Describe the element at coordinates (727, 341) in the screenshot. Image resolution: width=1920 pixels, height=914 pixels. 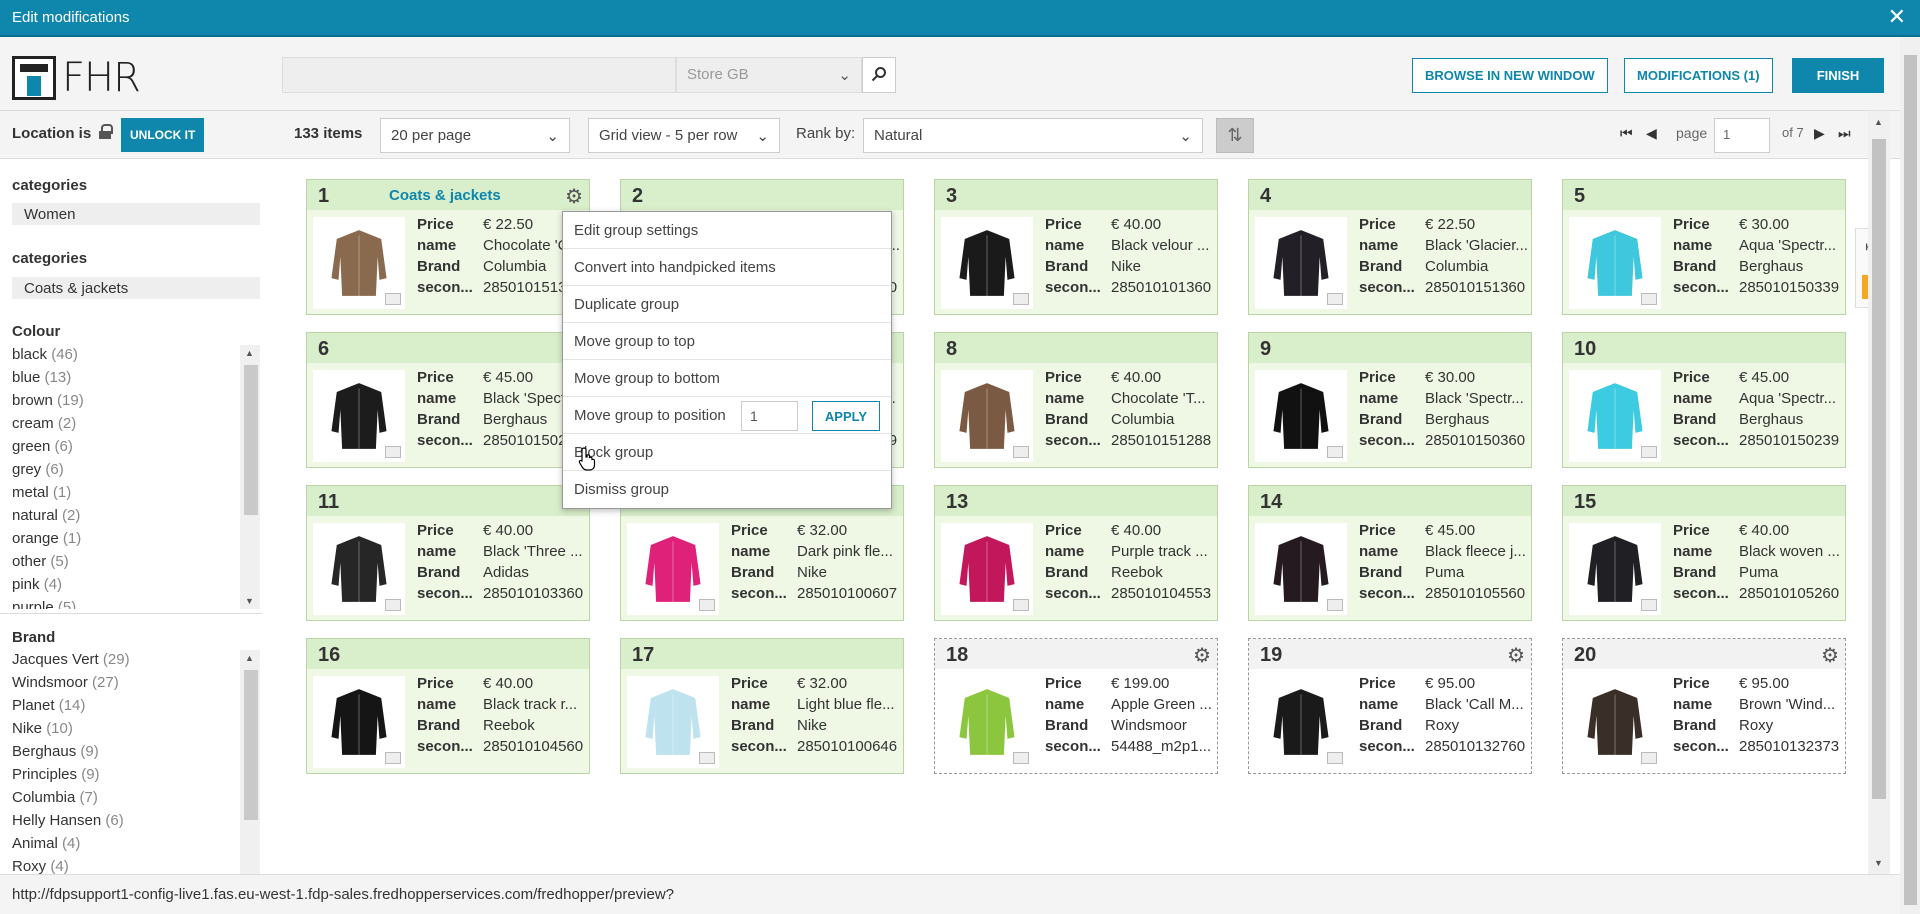
I see `menu-item-move-to-top: Move group to top` at that location.